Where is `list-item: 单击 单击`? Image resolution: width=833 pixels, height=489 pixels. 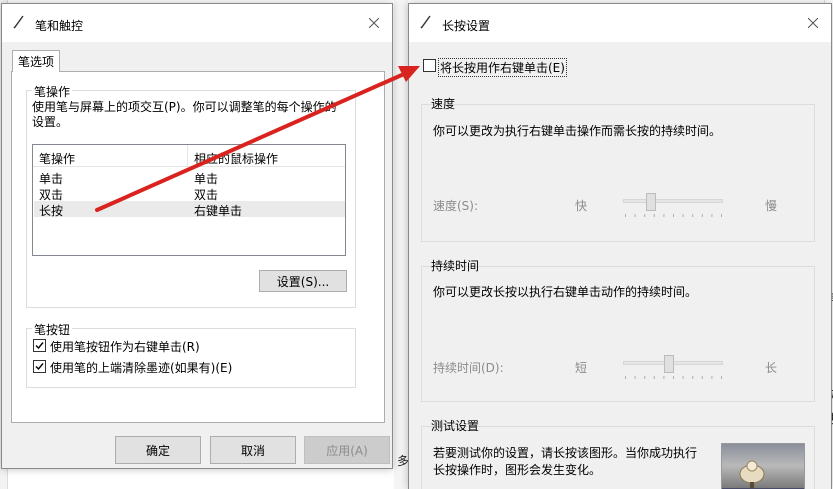 list-item: 单击 单击 is located at coordinates (189, 177).